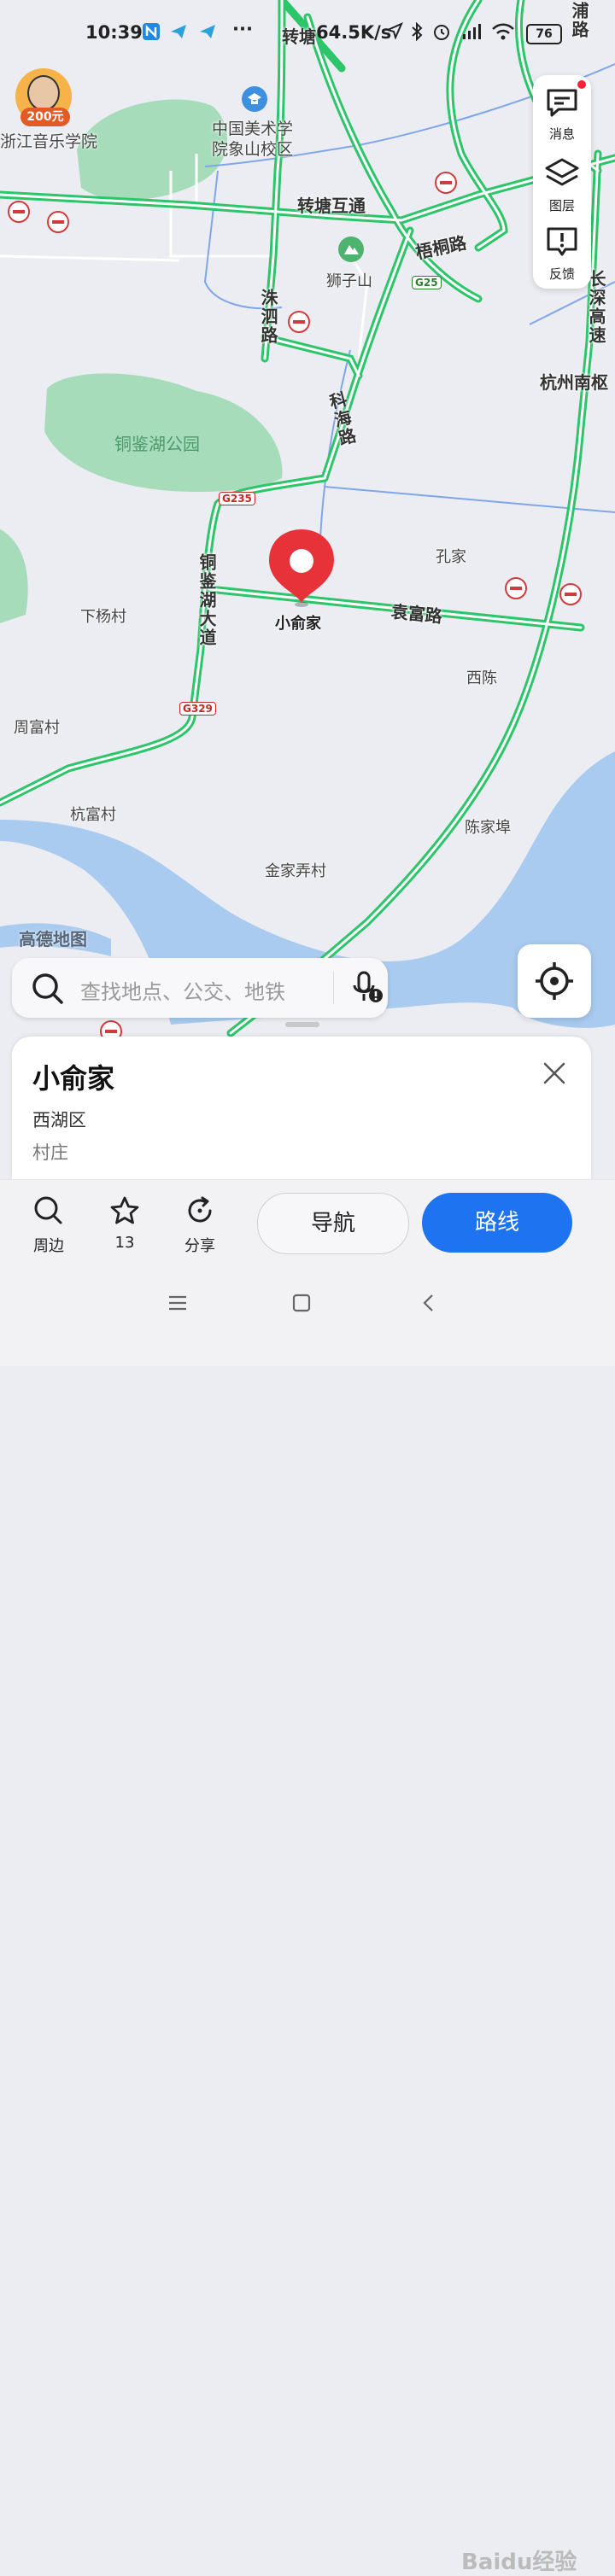  What do you see at coordinates (354, 32) in the screenshot?
I see `network-speed: 64.5K/s` at bounding box center [354, 32].